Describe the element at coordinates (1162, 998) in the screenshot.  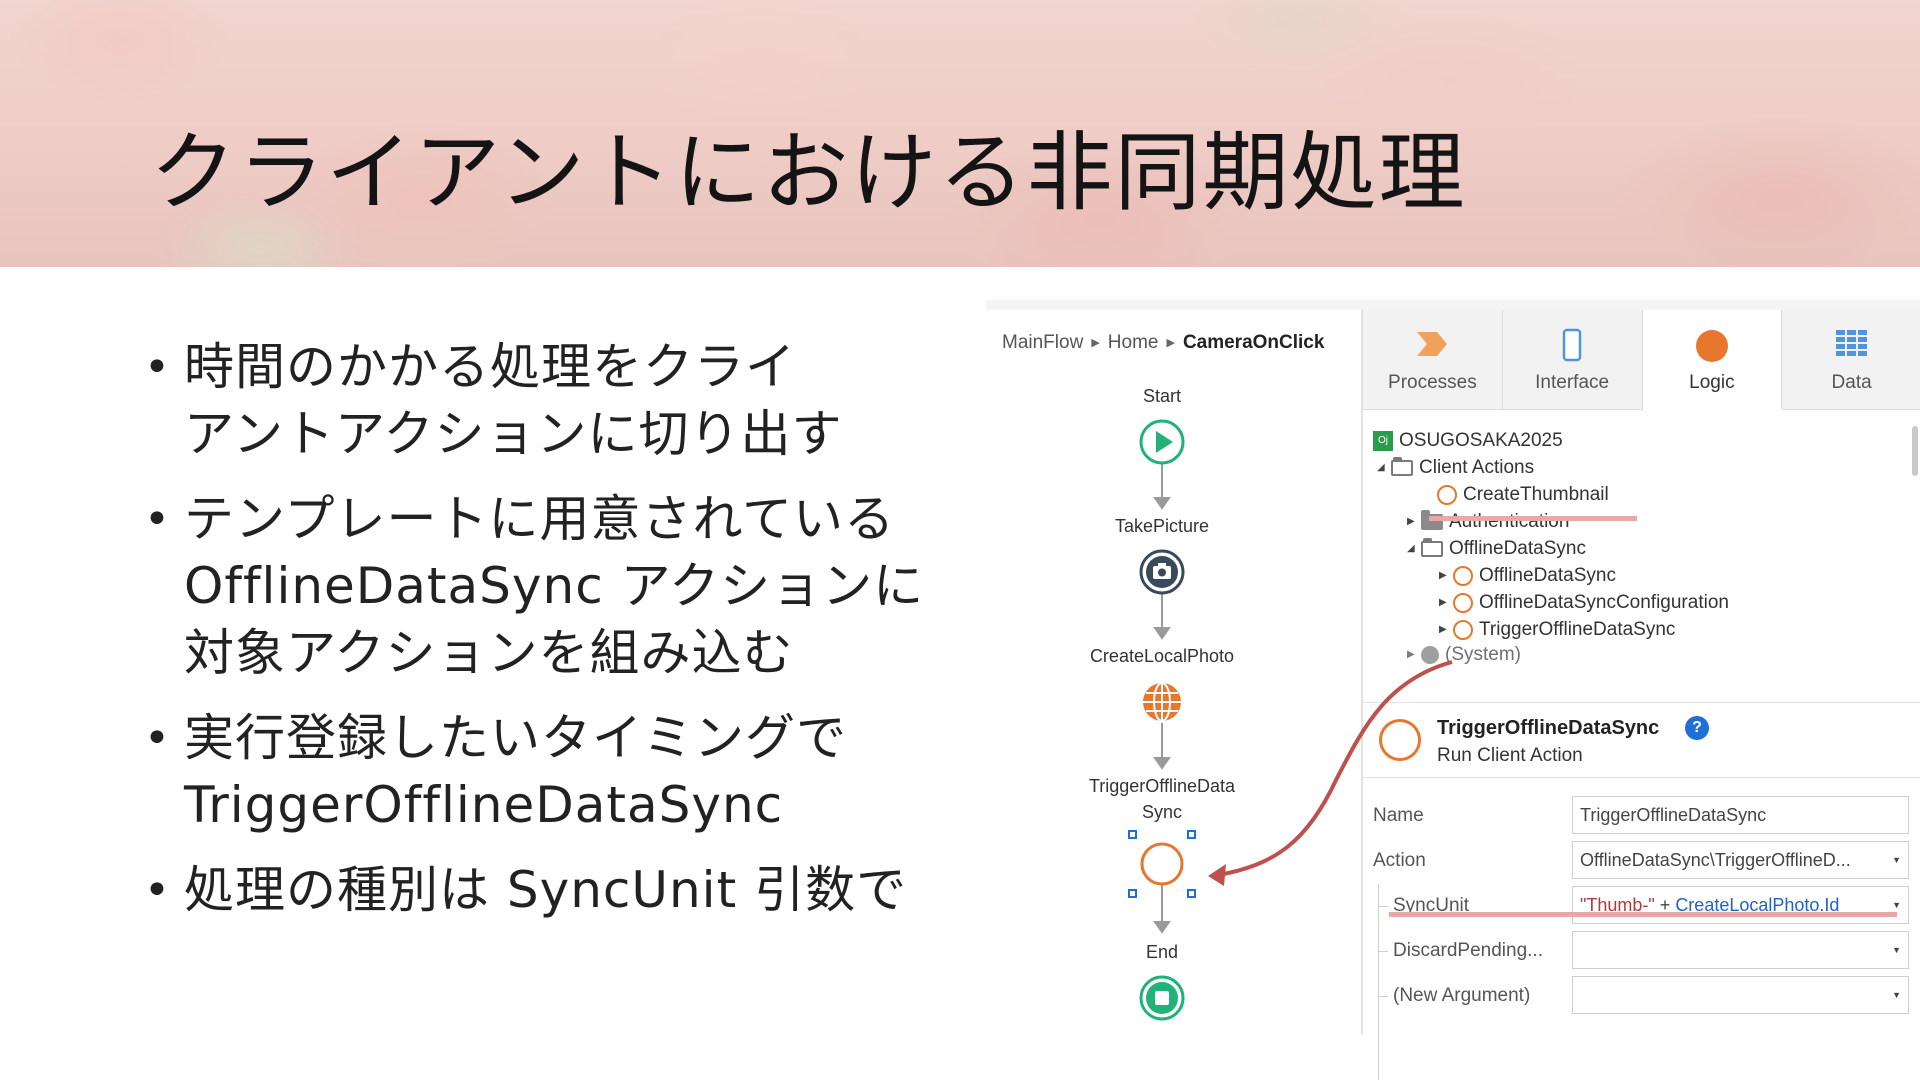
I see `end-node-icon` at that location.